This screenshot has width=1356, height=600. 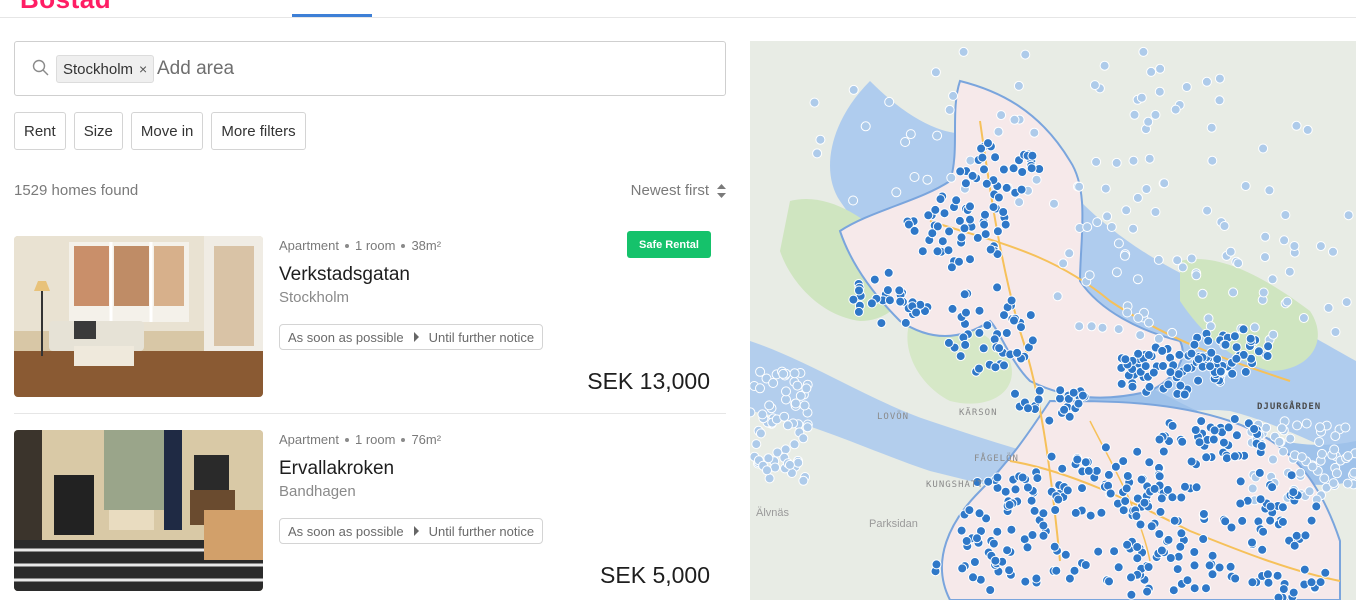 I want to click on remove-area-button: ×, so click(x=143, y=69).